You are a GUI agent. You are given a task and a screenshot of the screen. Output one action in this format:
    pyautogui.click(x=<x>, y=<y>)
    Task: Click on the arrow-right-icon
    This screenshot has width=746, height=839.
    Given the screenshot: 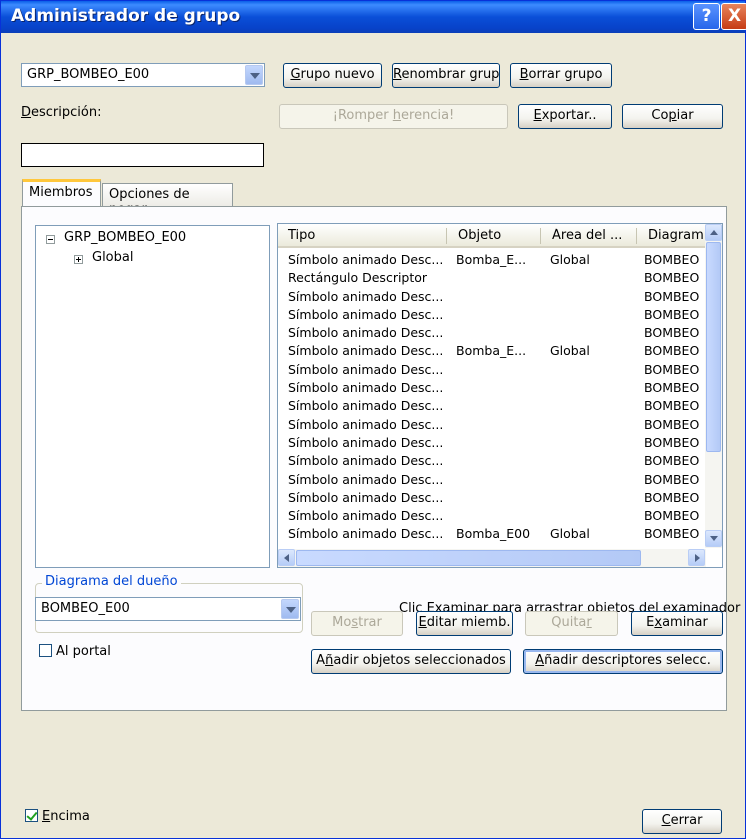 What is the action you would take?
    pyautogui.click(x=697, y=558)
    